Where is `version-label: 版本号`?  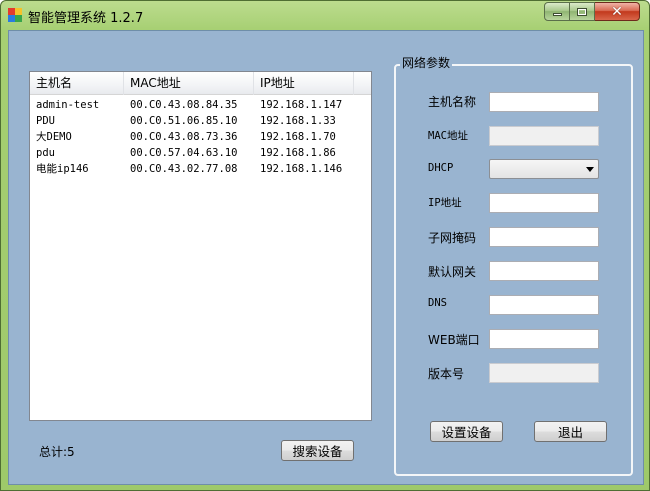
version-label: 版本号 is located at coordinates (446, 374).